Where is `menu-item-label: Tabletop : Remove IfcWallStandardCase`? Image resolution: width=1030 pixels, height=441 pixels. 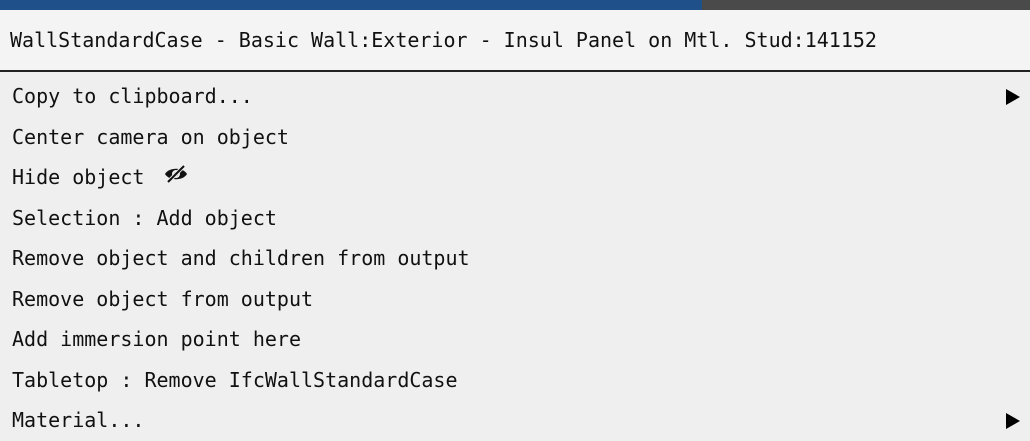 menu-item-label: Tabletop : Remove IfcWallStandardCase is located at coordinates (235, 379).